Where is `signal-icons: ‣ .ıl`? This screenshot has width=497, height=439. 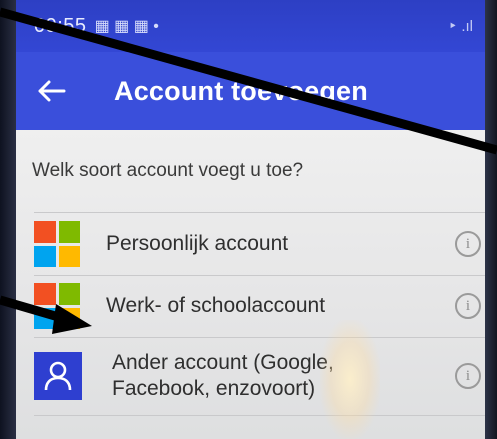 signal-icons: ‣ .ıl is located at coordinates (460, 26).